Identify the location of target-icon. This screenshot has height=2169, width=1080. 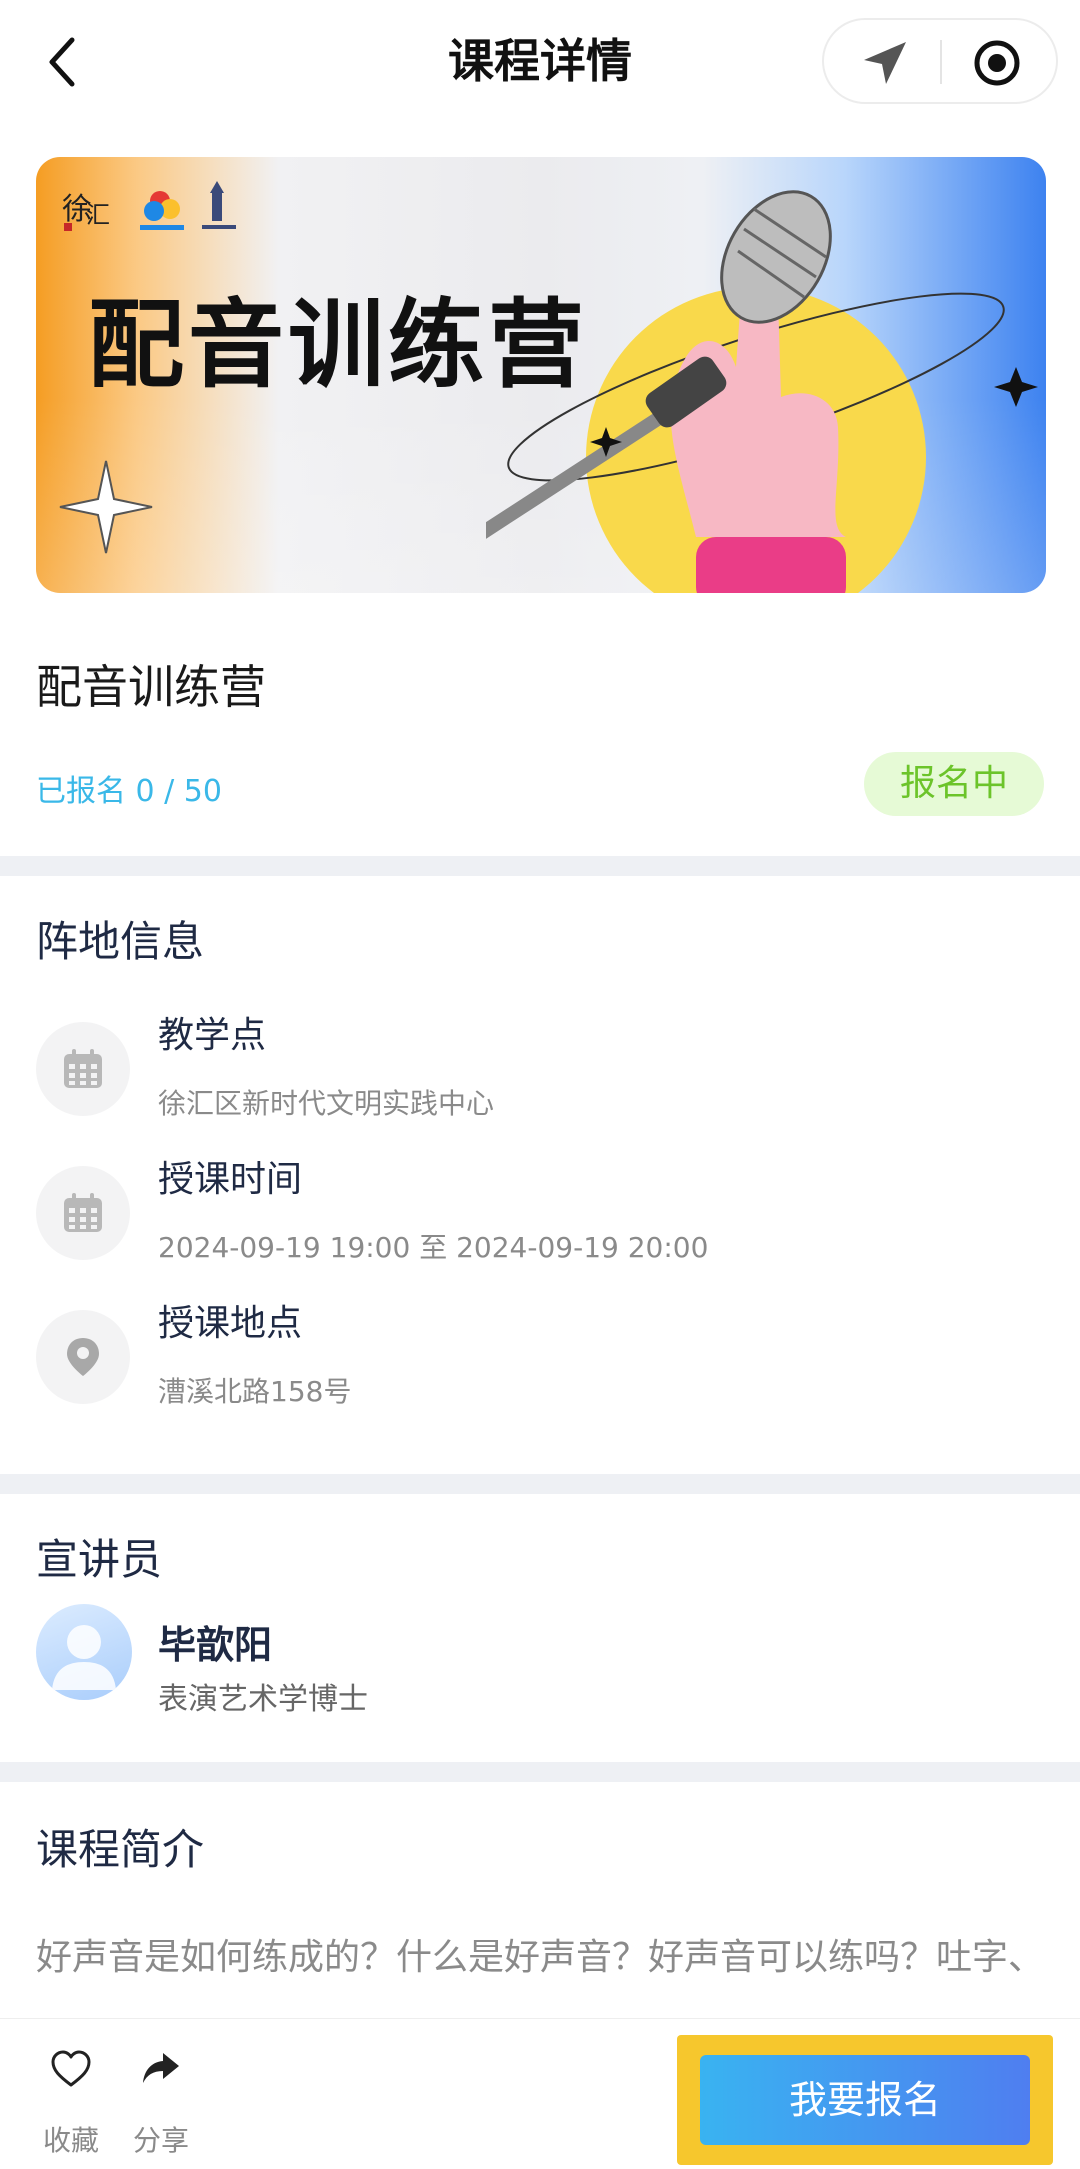
(997, 63).